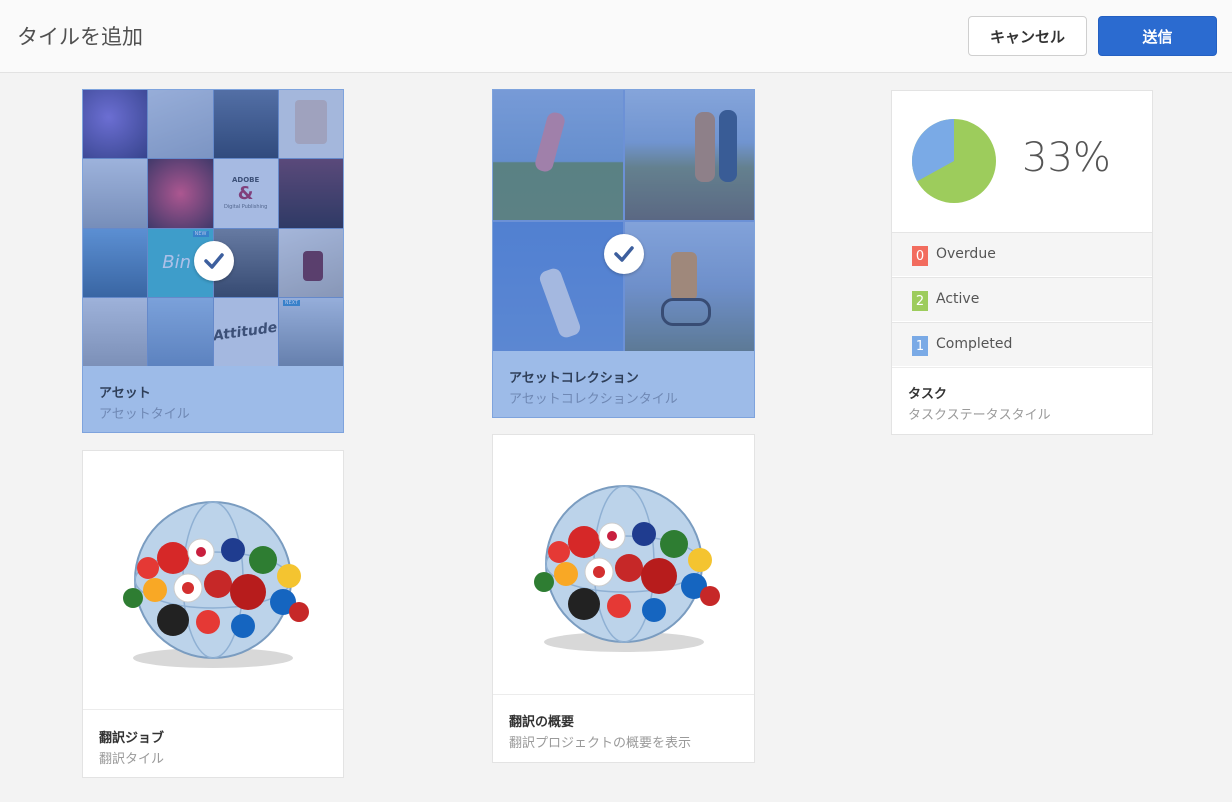  Describe the element at coordinates (979, 415) in the screenshot. I see `tile-task-subtitle: タスクステータスタイル` at that location.